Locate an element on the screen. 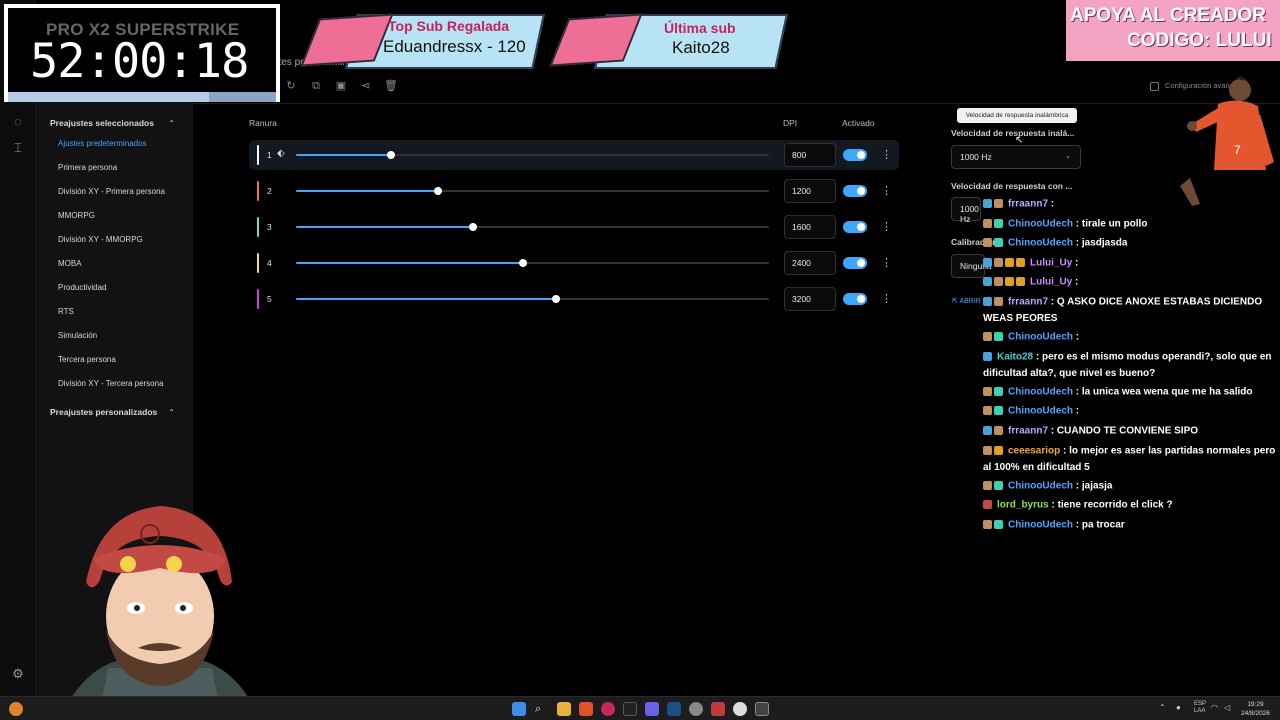 This screenshot has width=1280, height=720. volume-icon: ◁ is located at coordinates (1227, 707).